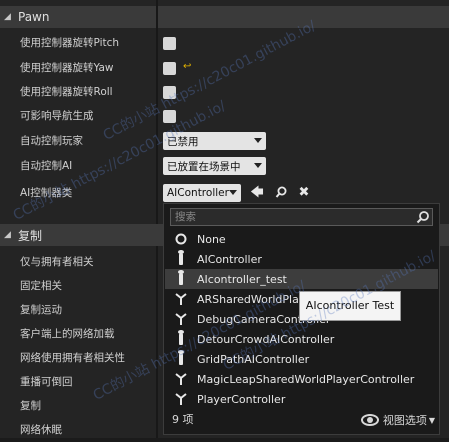 This screenshot has height=442, width=449. I want to click on property-label: 固定相关, so click(41, 286).